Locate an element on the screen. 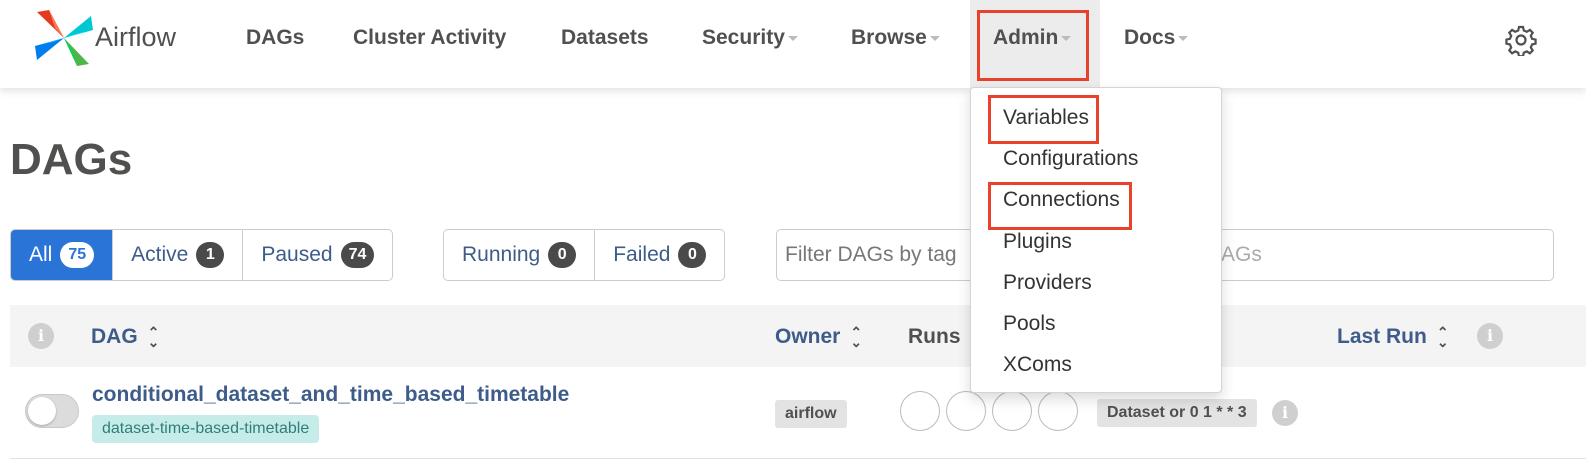 This screenshot has width=1586, height=466. filter-active-label: Active is located at coordinates (160, 254).